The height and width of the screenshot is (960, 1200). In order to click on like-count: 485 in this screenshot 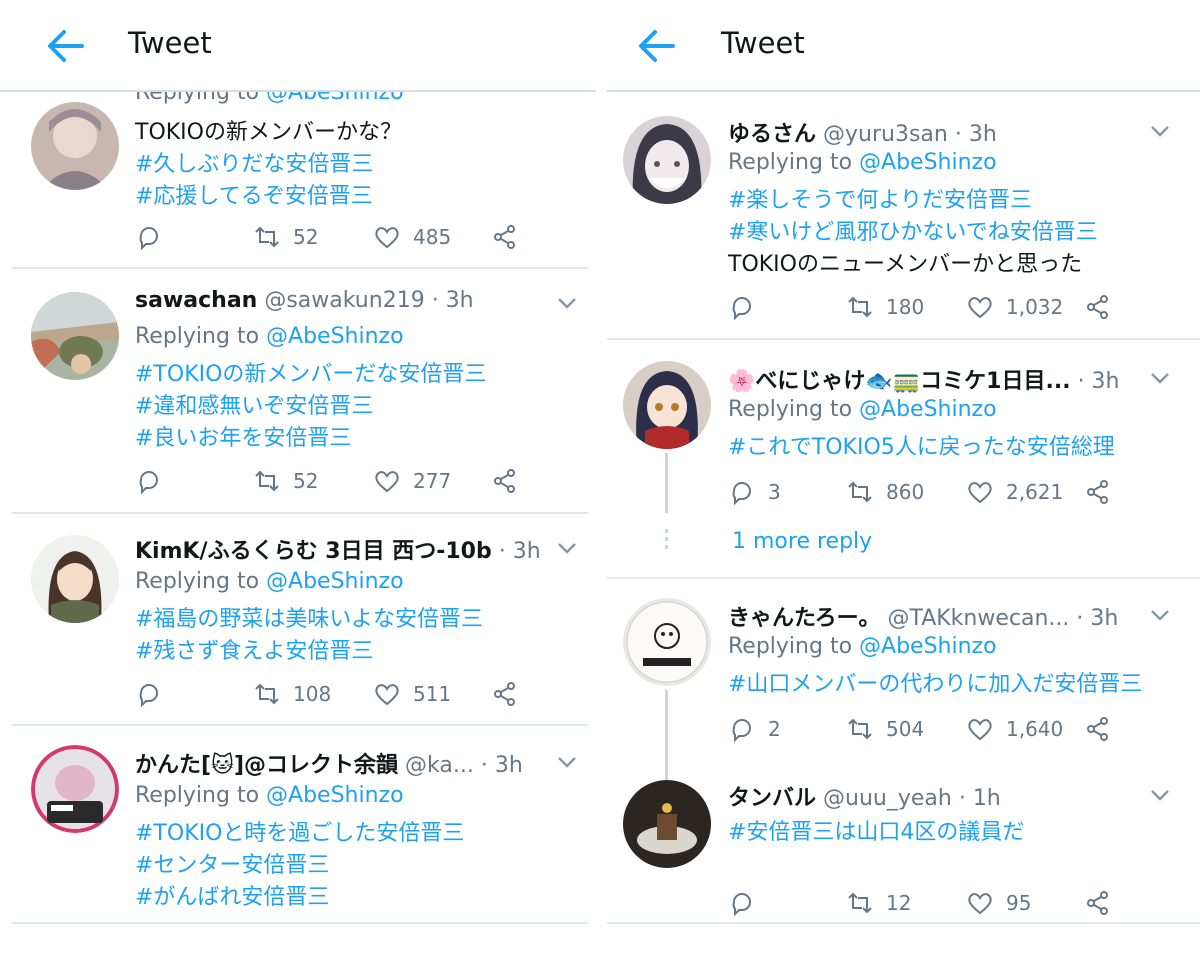, I will do `click(432, 237)`.